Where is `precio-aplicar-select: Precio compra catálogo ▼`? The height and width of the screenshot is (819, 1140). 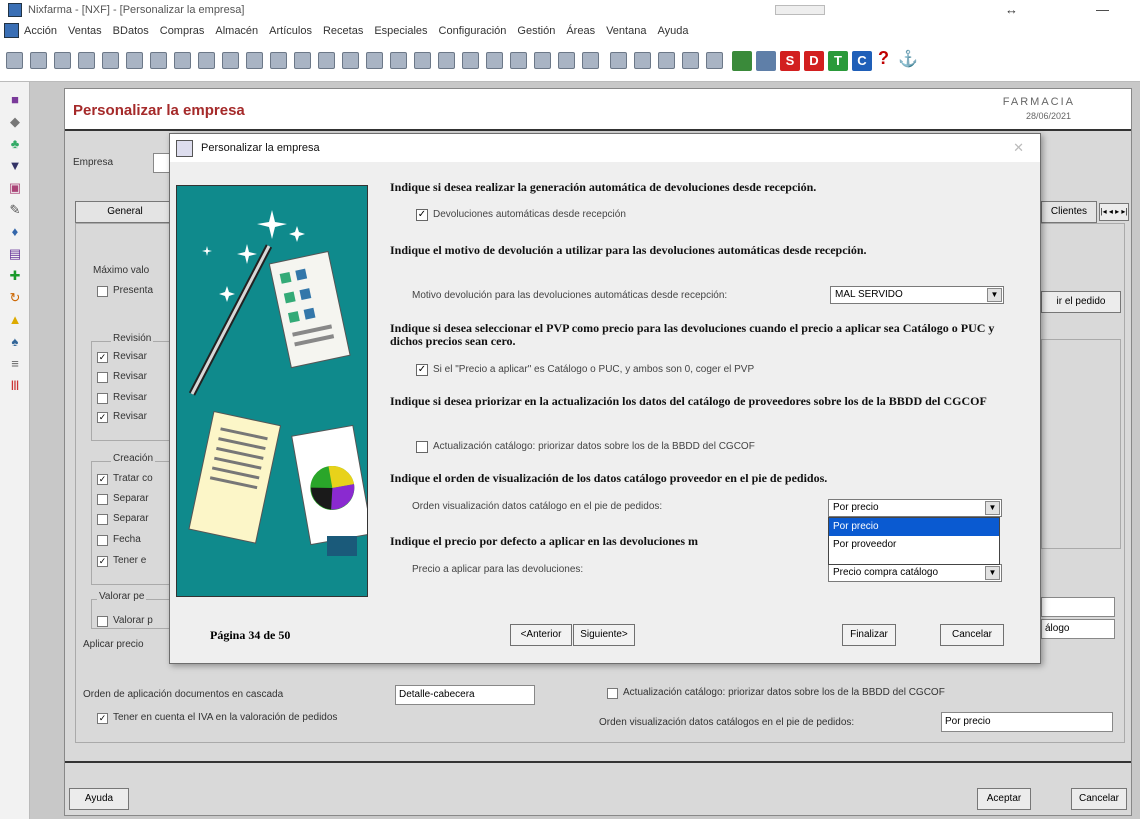
precio-aplicar-select: Precio compra catálogo ▼ is located at coordinates (915, 573).